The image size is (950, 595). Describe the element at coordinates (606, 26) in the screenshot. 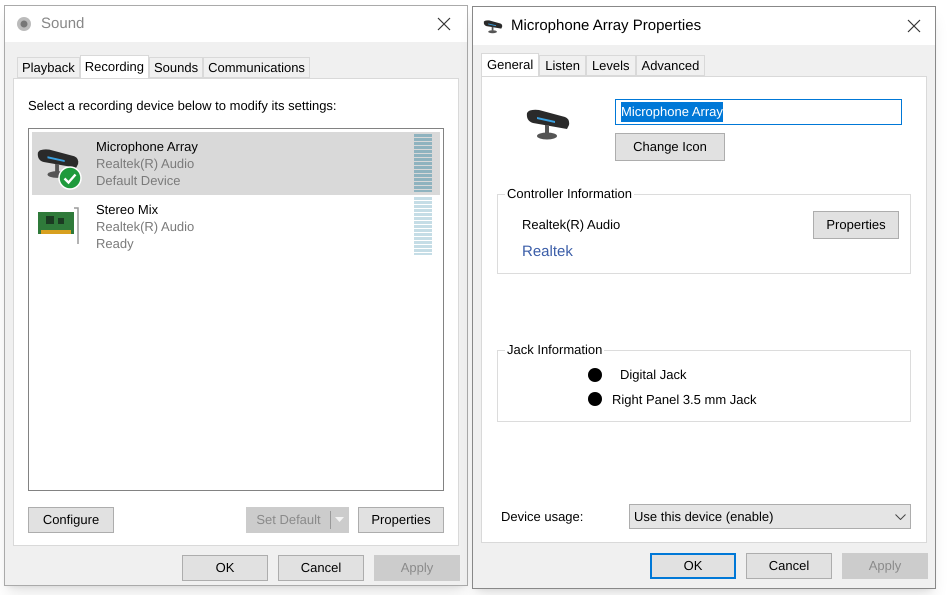

I see `window-title: Microphone Array Properties` at that location.